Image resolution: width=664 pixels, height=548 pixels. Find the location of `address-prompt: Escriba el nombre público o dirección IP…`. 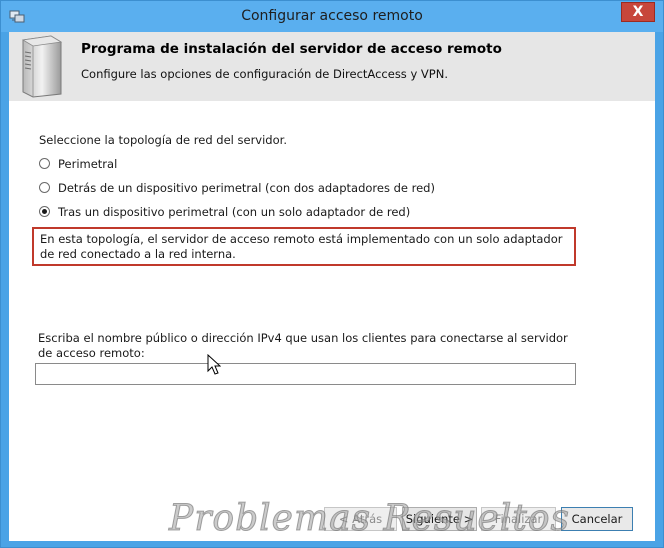

address-prompt: Escriba el nombre público o dirección IP… is located at coordinates (303, 345).